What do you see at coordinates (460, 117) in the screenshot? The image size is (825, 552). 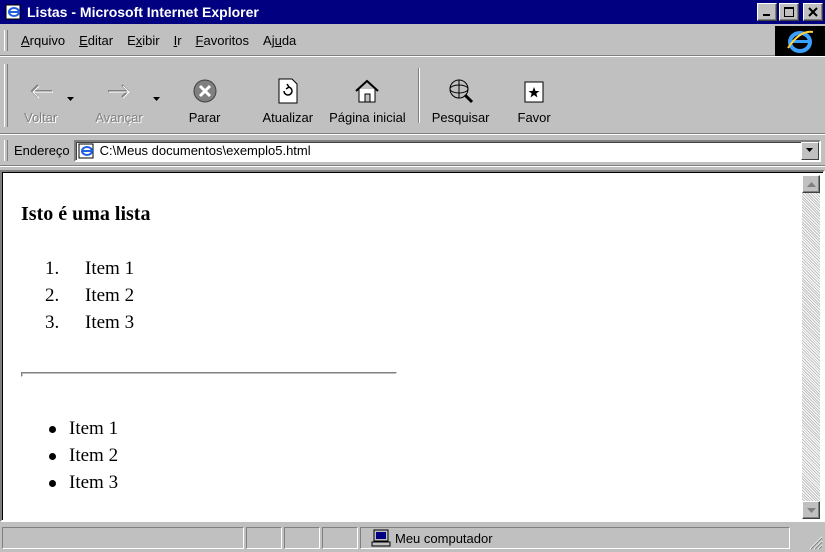 I see `search-label: Pesquisar` at bounding box center [460, 117].